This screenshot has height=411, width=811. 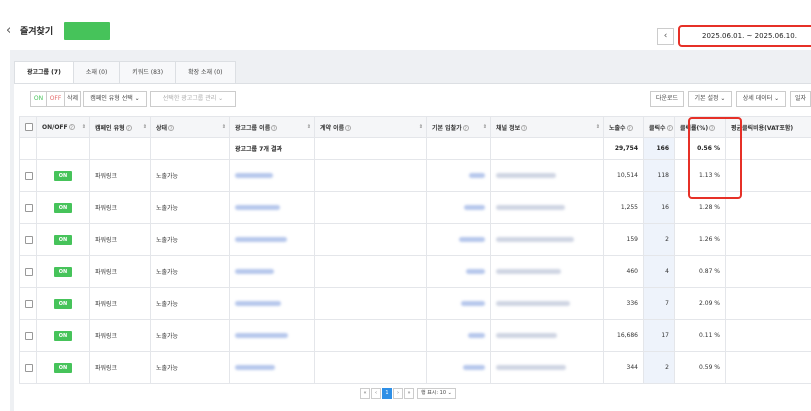 I want to click on manage-selected-select: 선택한 광고그룹 관리 ⌄, so click(x=193, y=99).